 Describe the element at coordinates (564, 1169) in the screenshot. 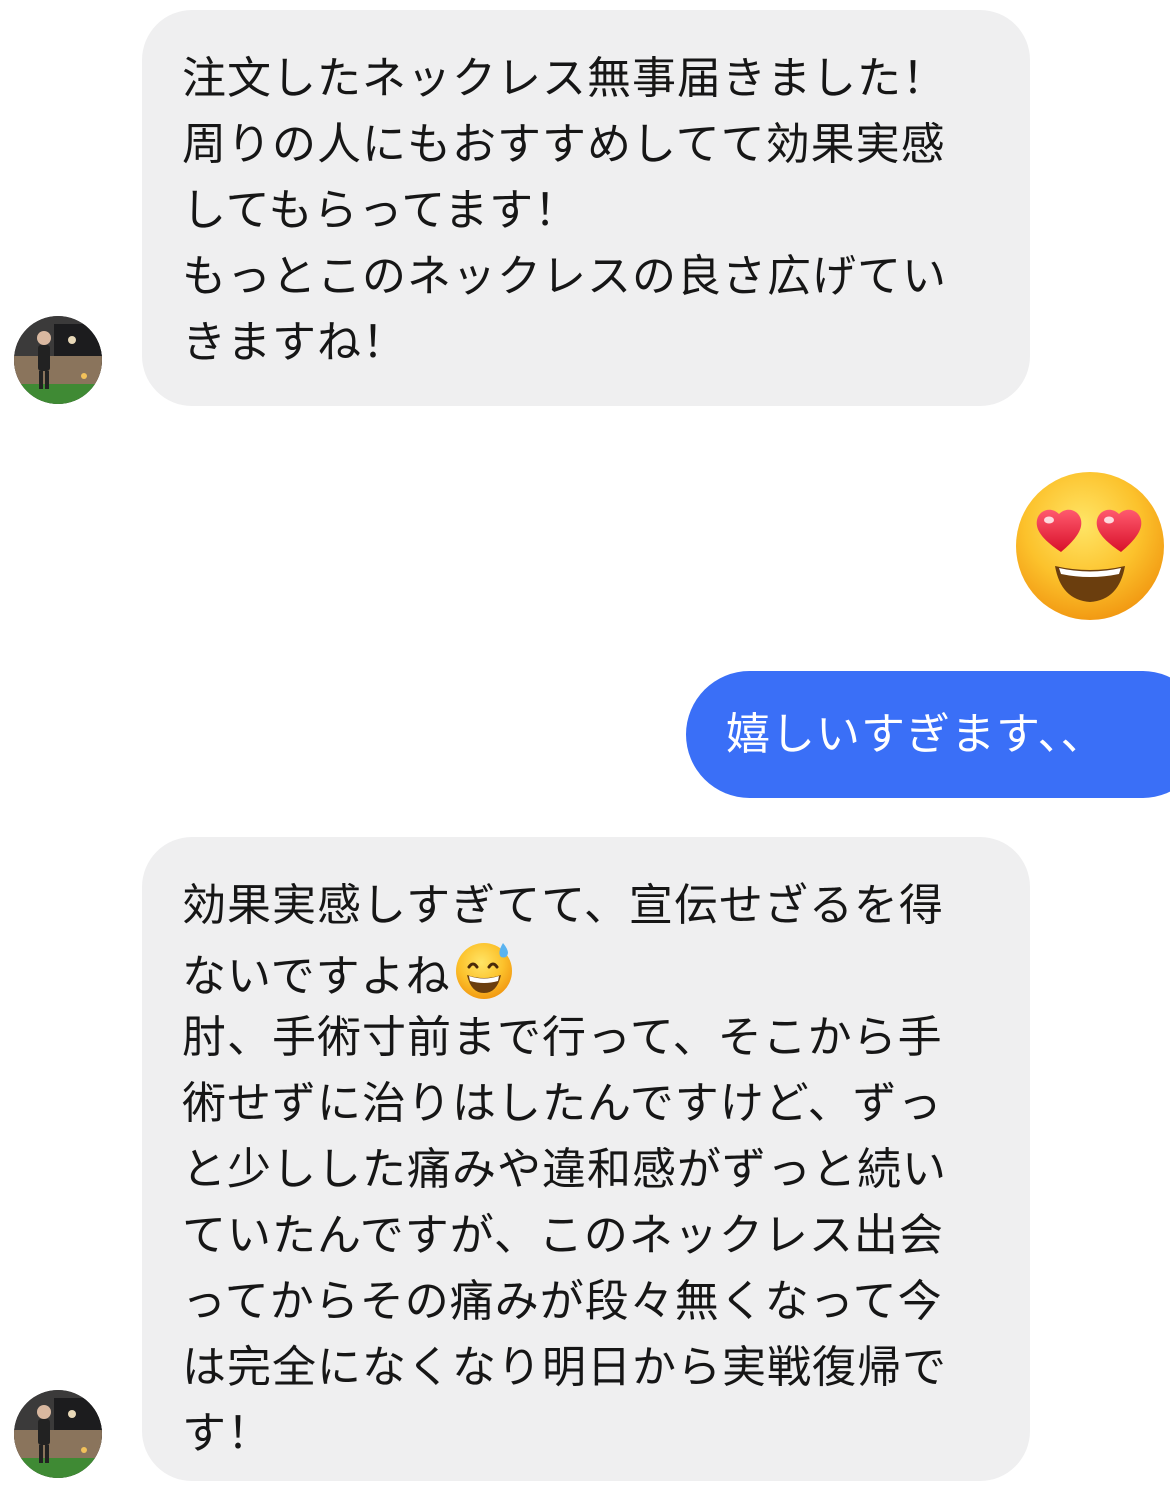

I see `message-text-line: と少しした痛みや違和感がずっと続い` at that location.